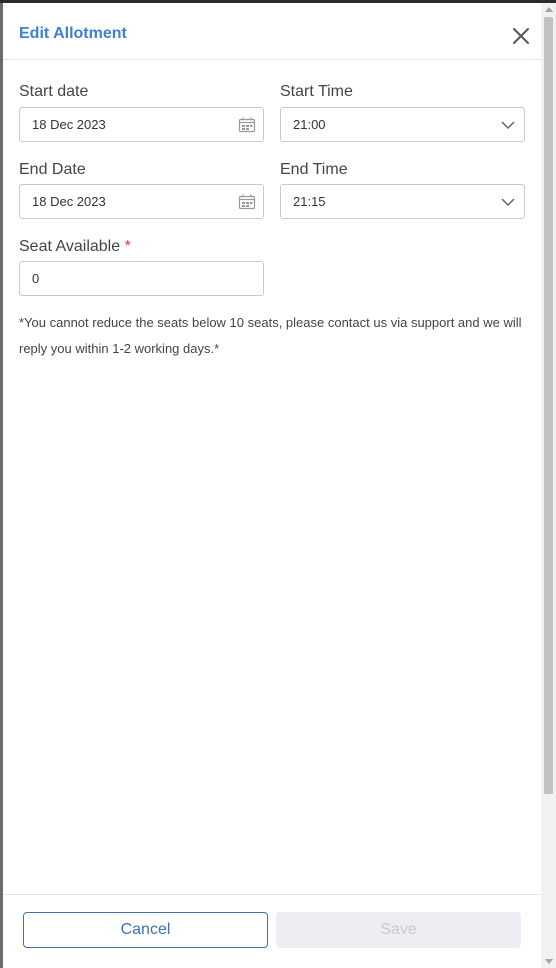  What do you see at coordinates (548, 405) in the screenshot?
I see `scrollbar-thumb` at bounding box center [548, 405].